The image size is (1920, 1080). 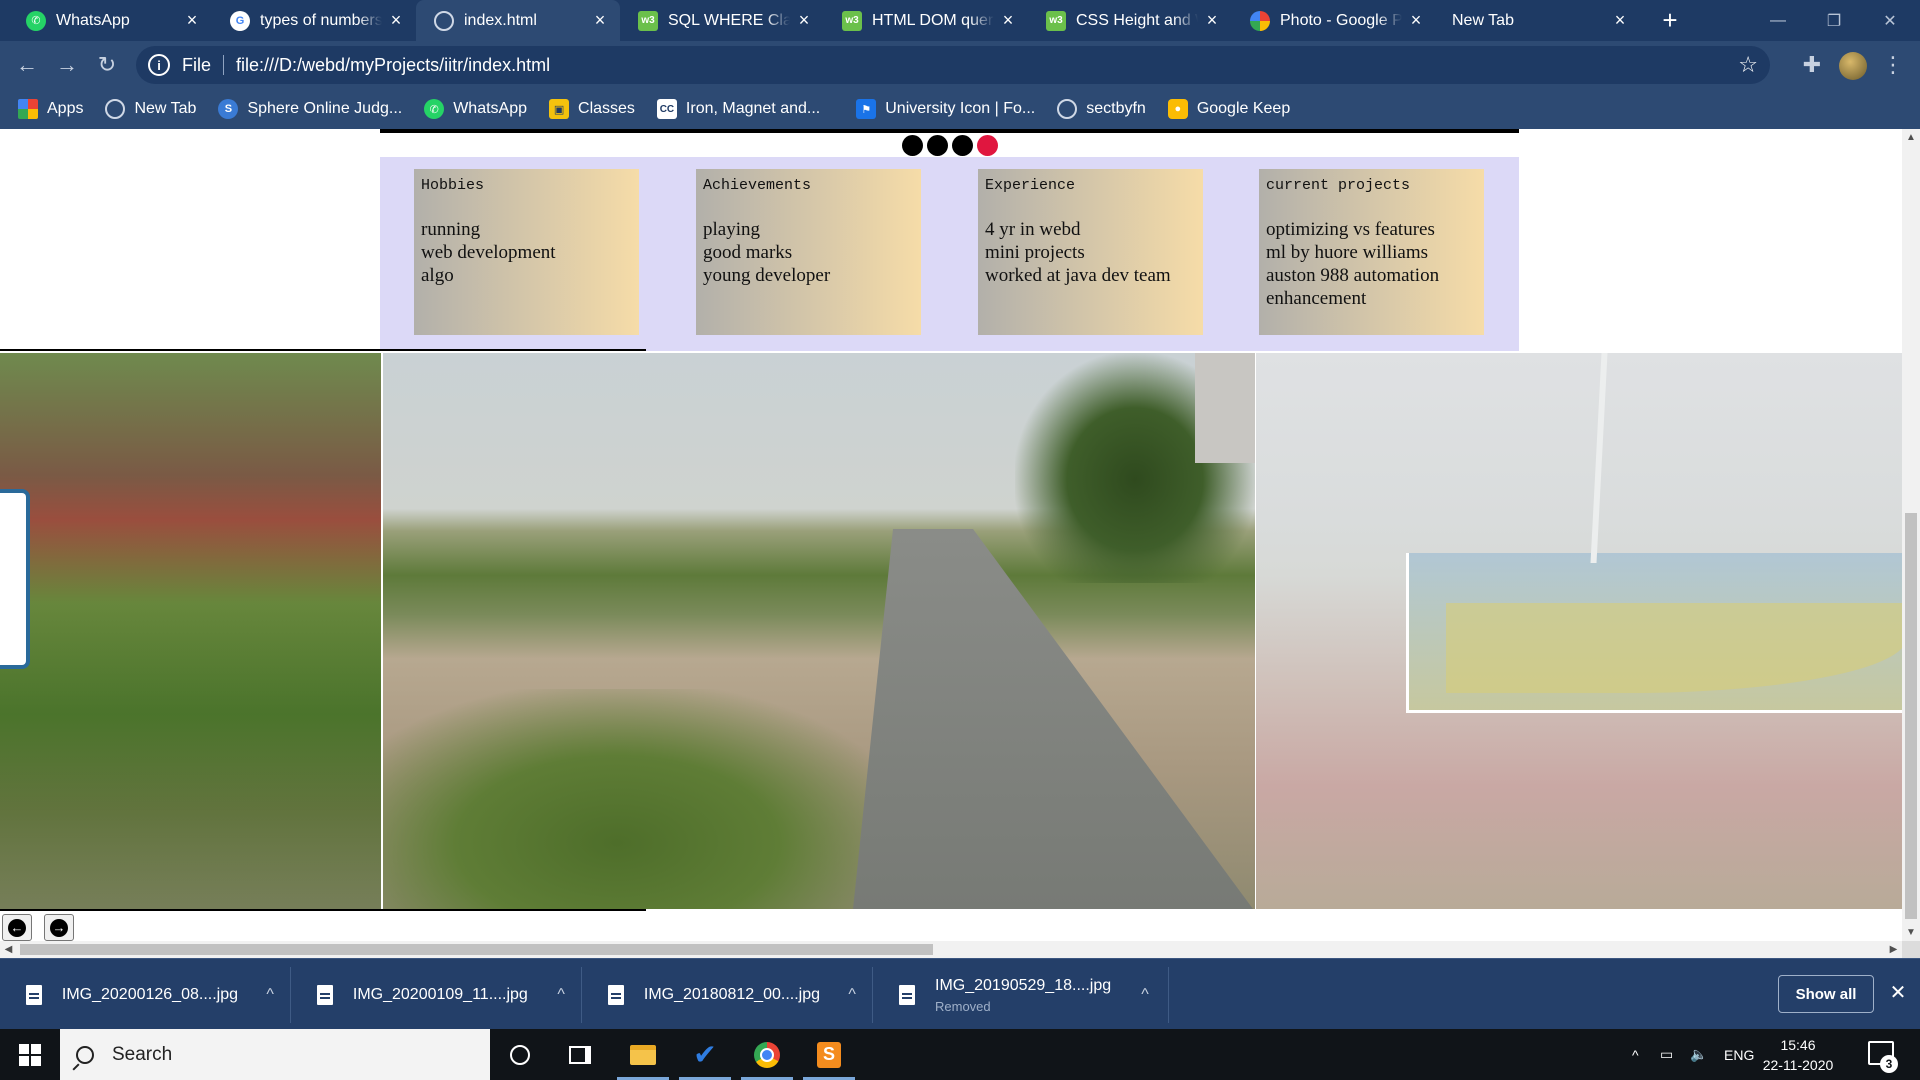 I want to click on info-icon: i, so click(x=159, y=65).